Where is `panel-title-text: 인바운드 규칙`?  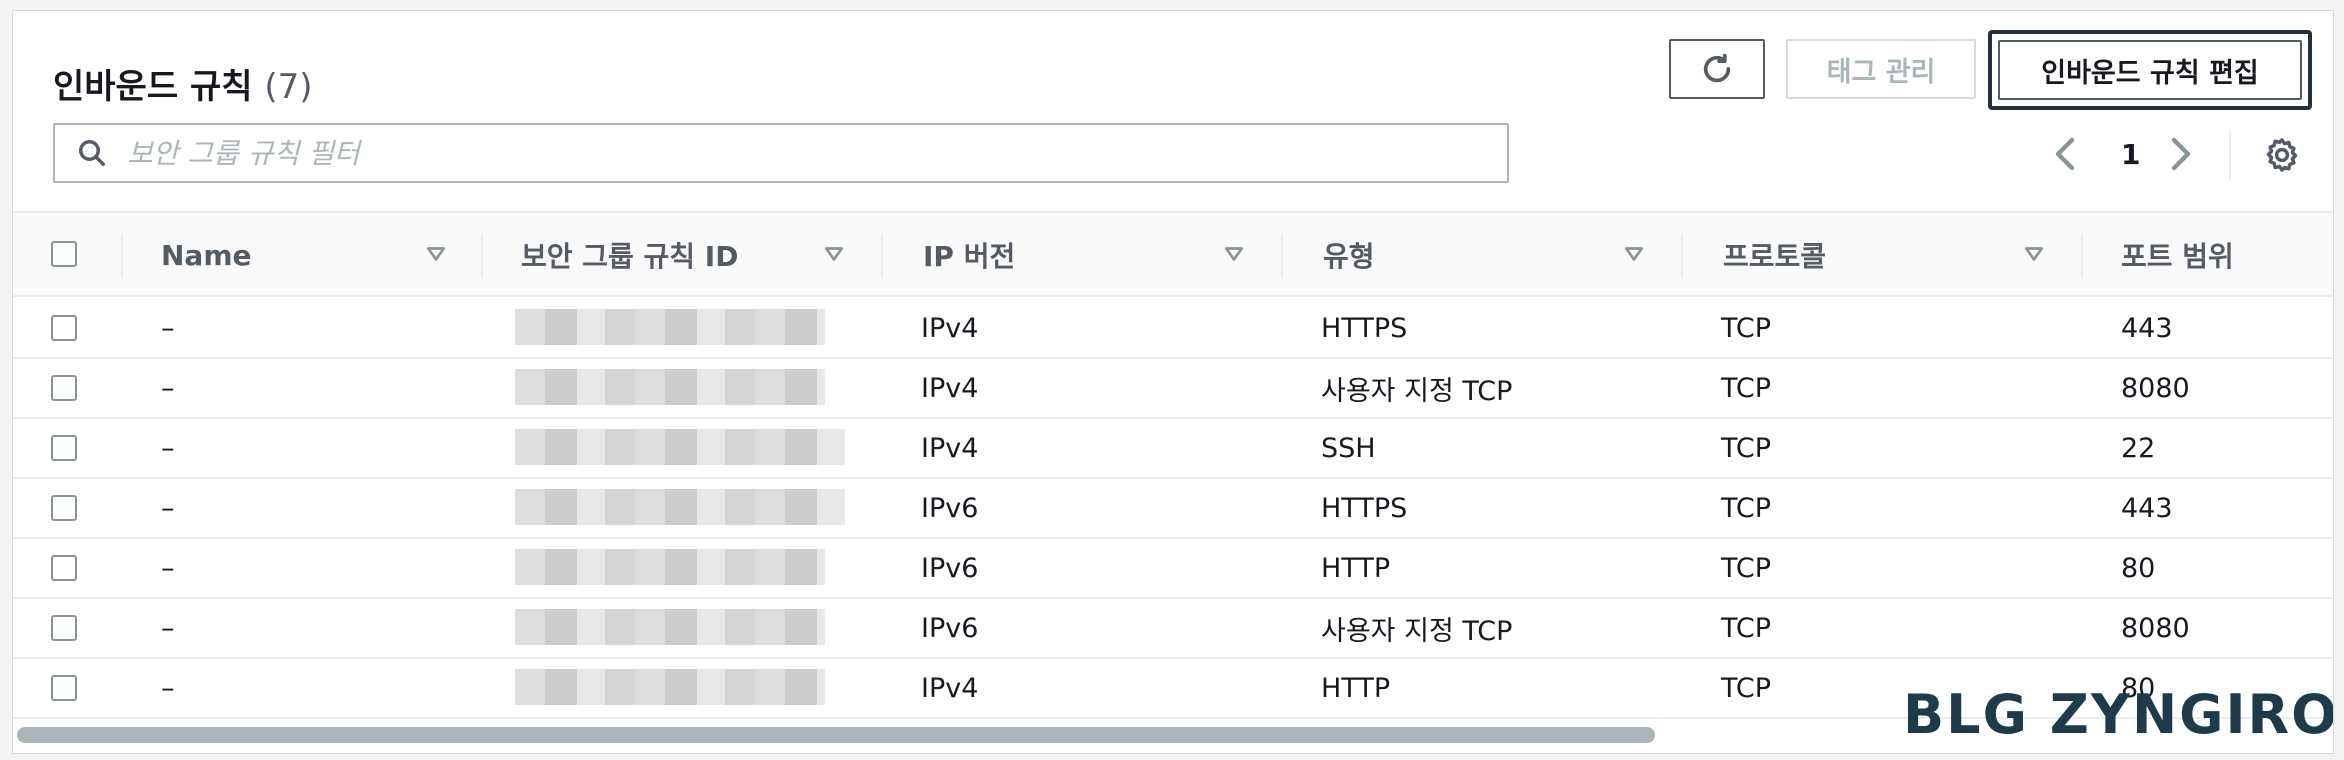 panel-title-text: 인바운드 규칙 is located at coordinates (153, 87).